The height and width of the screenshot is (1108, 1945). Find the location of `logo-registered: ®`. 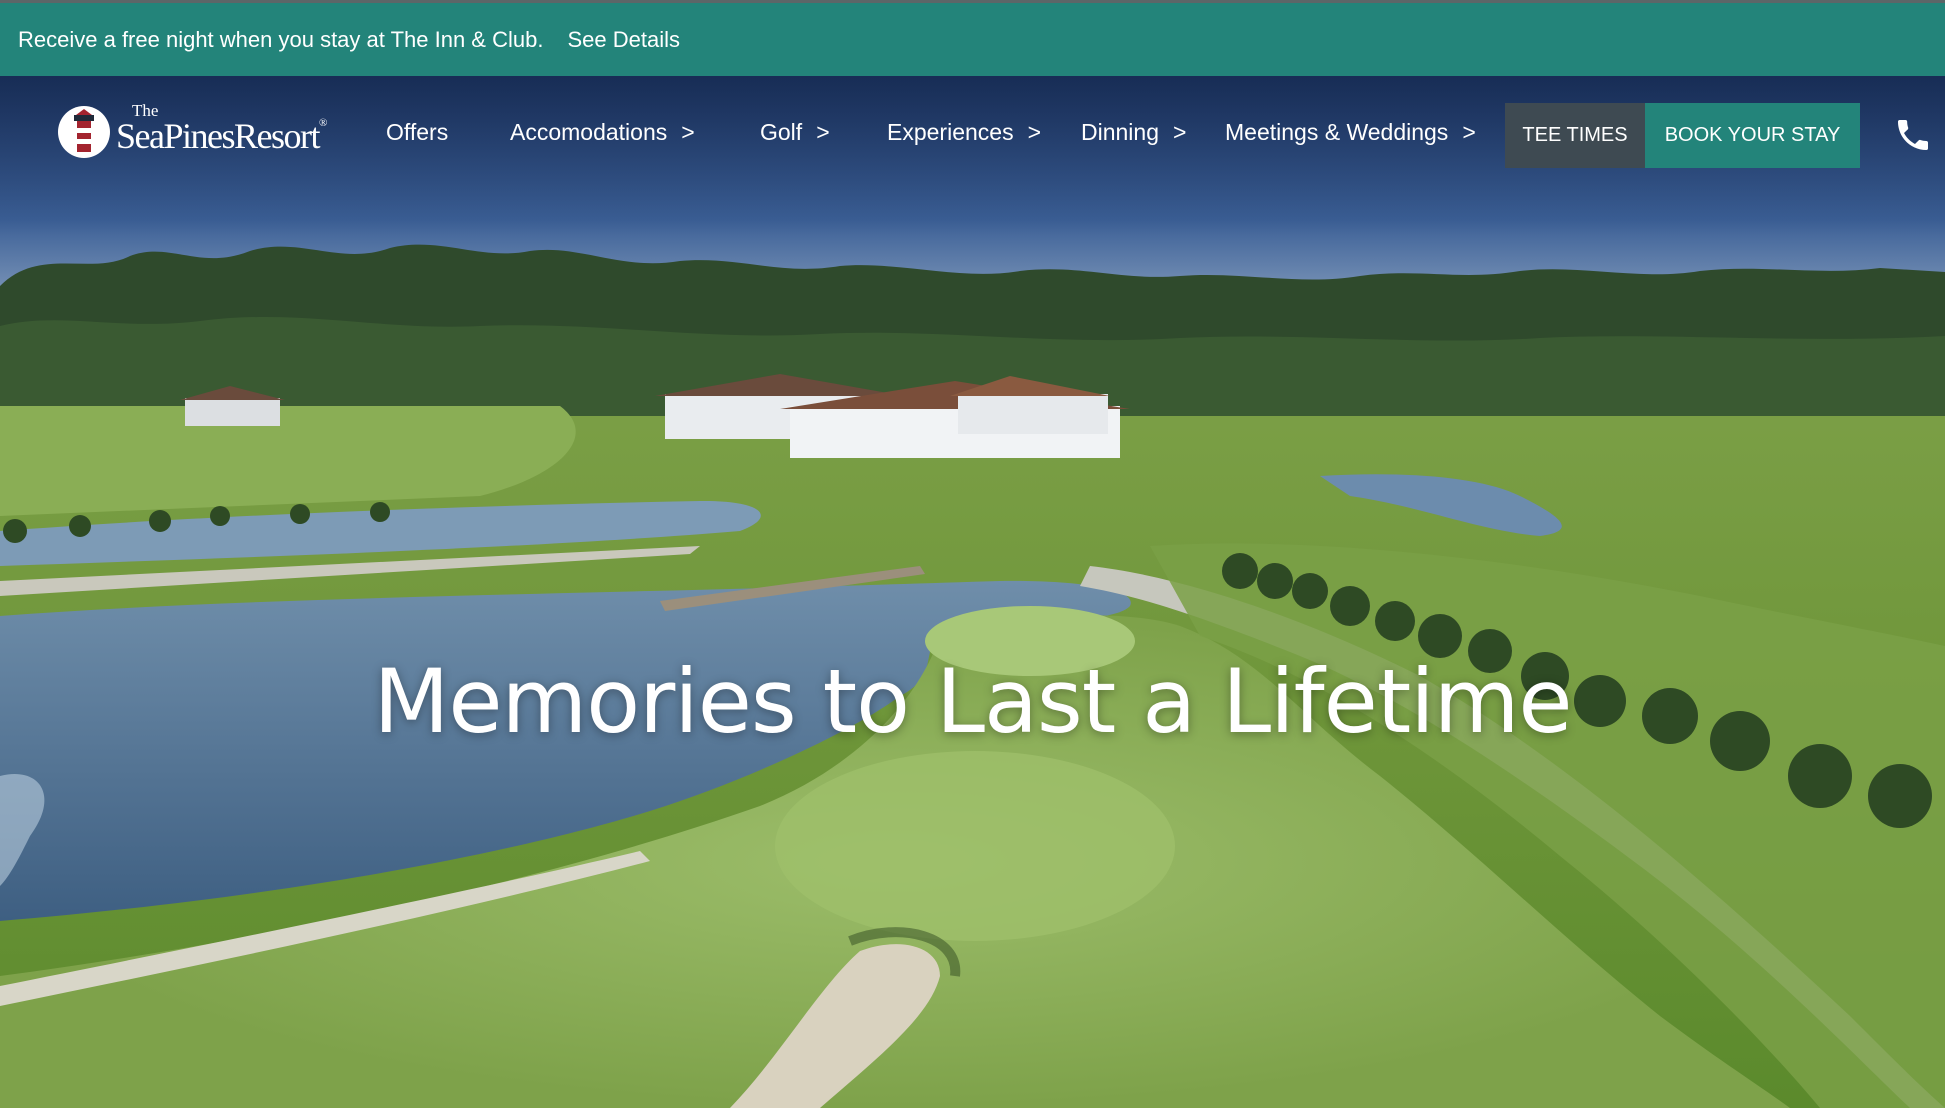

logo-registered: ® is located at coordinates (323, 123).